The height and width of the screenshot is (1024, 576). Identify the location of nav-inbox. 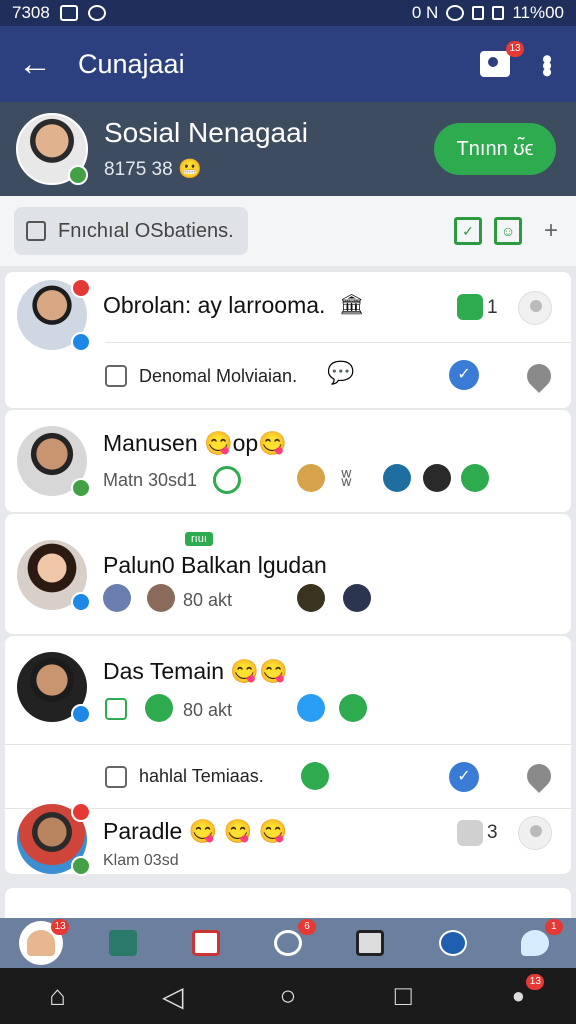
(206, 943).